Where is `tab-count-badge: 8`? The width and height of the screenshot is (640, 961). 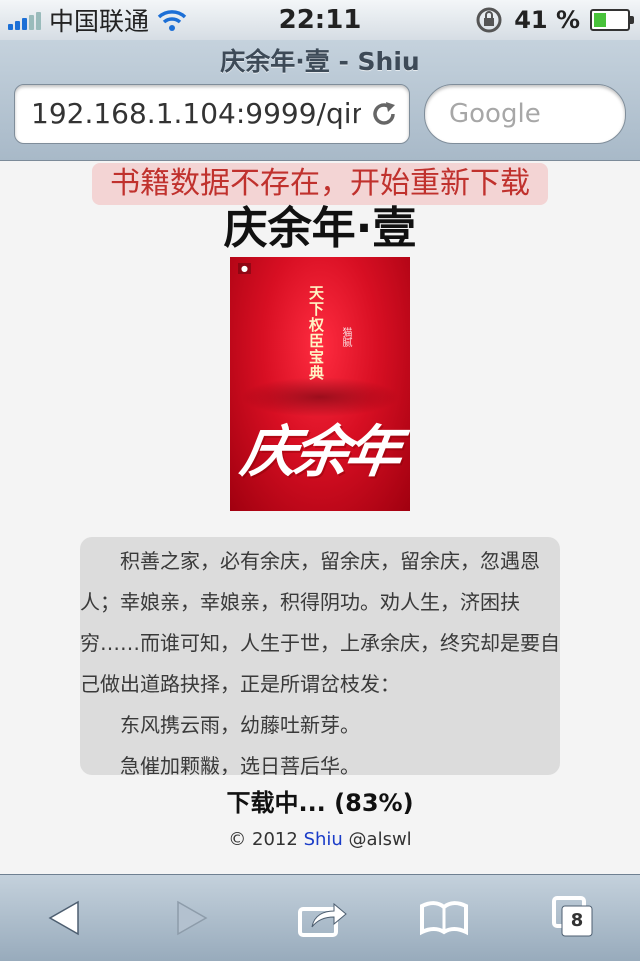
tab-count-badge: 8 is located at coordinates (577, 922).